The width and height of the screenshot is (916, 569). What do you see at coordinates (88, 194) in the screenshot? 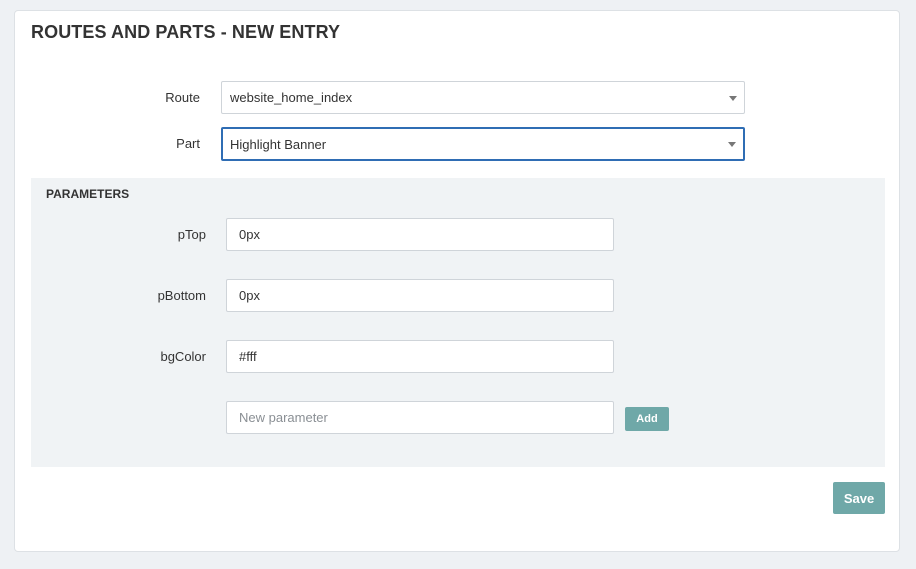
I see `parameters-title: PARAMETERS` at bounding box center [88, 194].